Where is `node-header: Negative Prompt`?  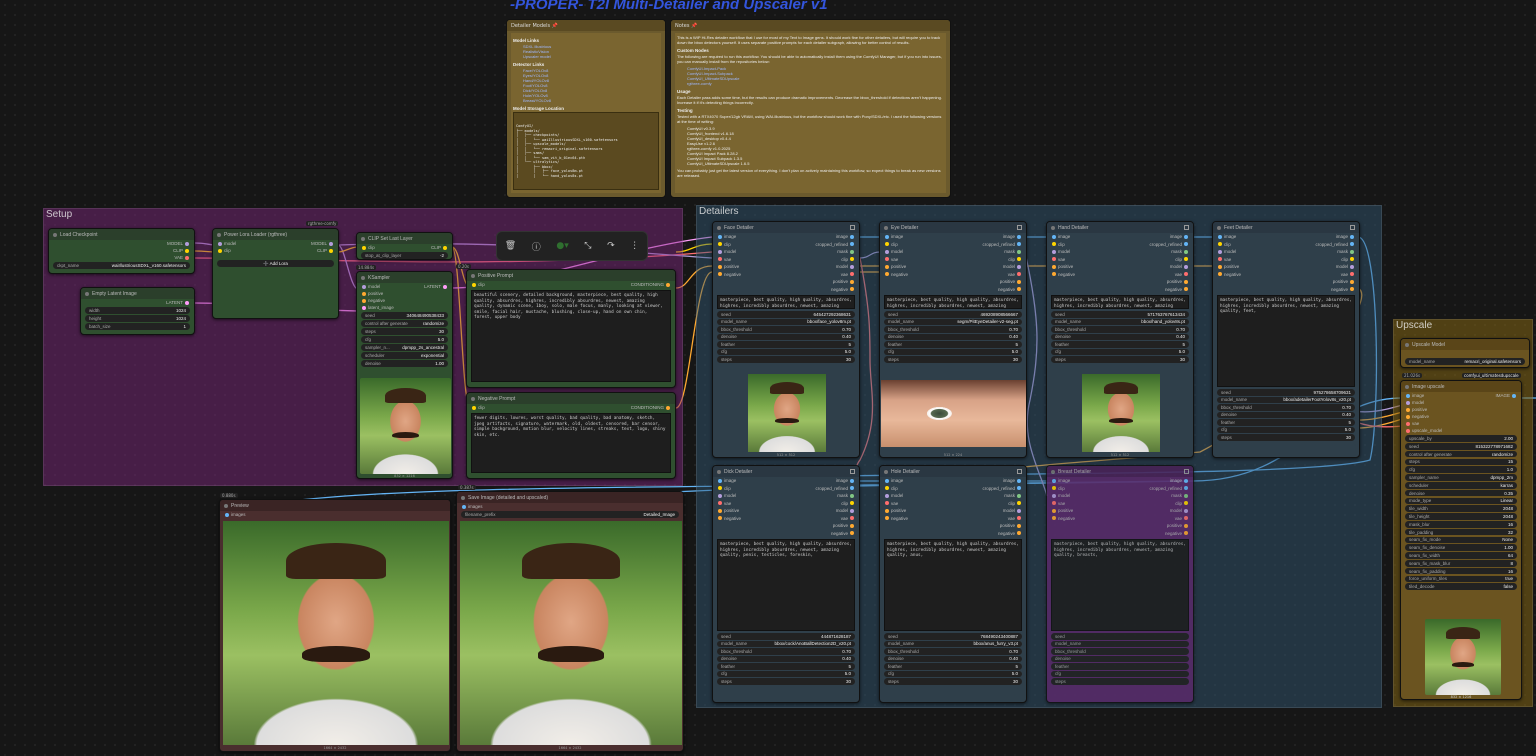
node-header: Negative Prompt is located at coordinates (571, 398).